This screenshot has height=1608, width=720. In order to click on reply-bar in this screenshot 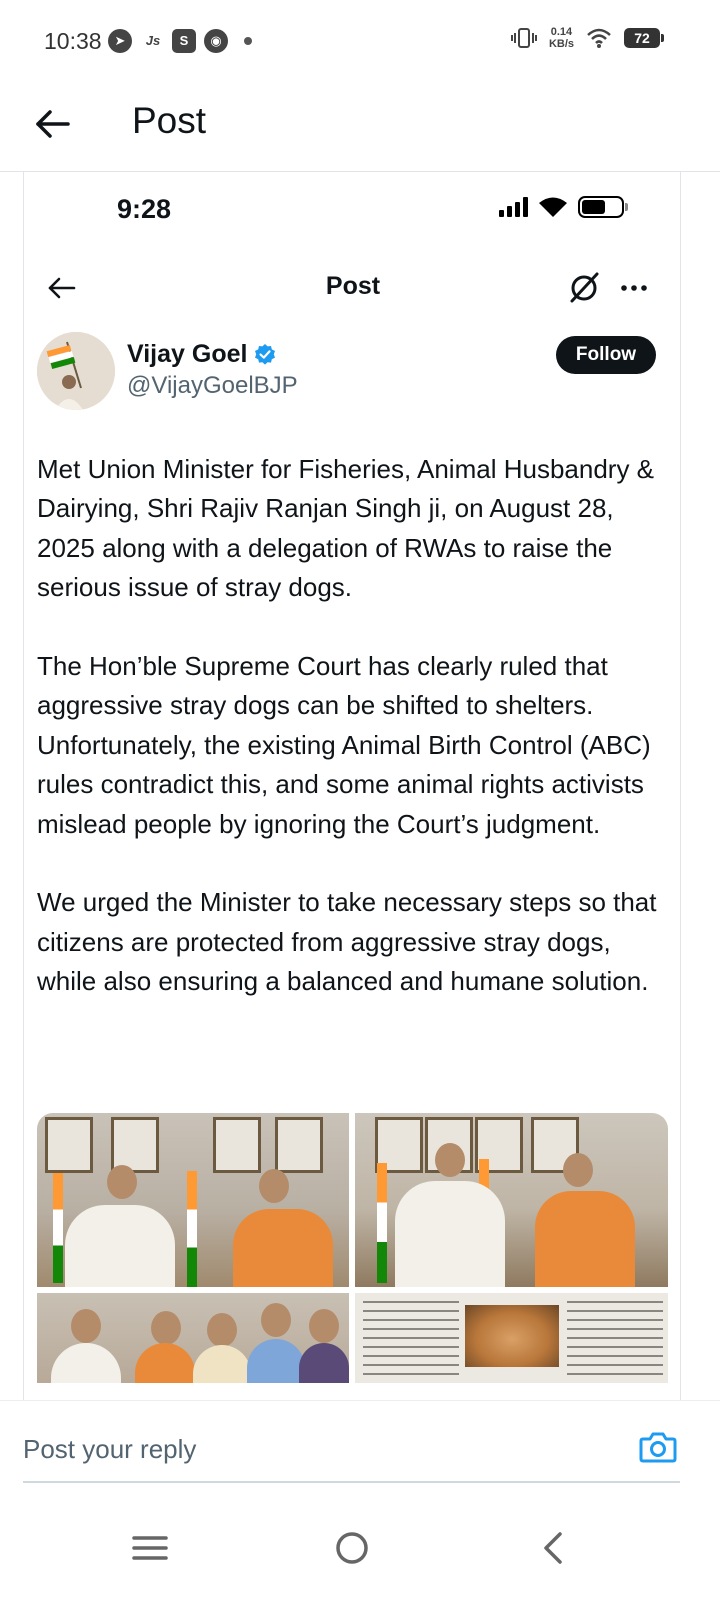, I will do `click(360, 1450)`.